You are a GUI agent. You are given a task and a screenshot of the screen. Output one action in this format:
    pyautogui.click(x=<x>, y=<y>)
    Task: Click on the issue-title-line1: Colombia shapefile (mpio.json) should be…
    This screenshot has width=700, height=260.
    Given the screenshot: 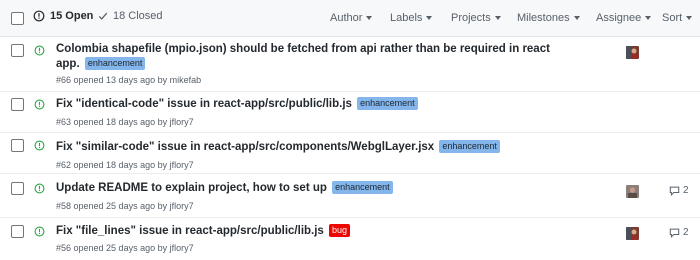 What is the action you would take?
    pyautogui.click(x=303, y=49)
    